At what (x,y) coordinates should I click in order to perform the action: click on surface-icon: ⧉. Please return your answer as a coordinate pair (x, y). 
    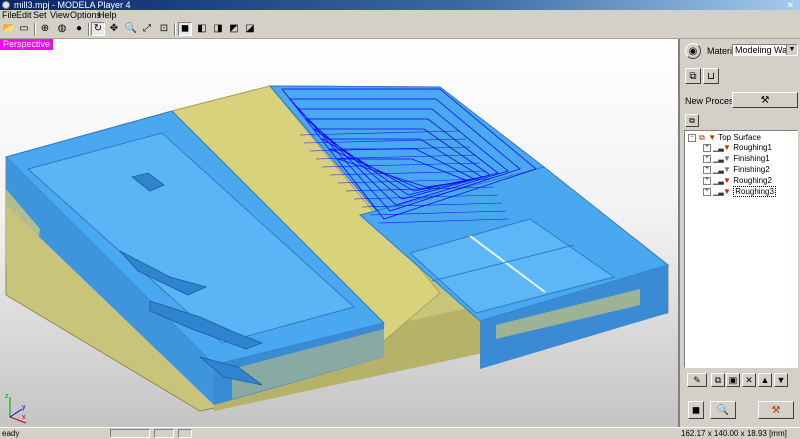
    Looking at the image, I should click on (702, 137).